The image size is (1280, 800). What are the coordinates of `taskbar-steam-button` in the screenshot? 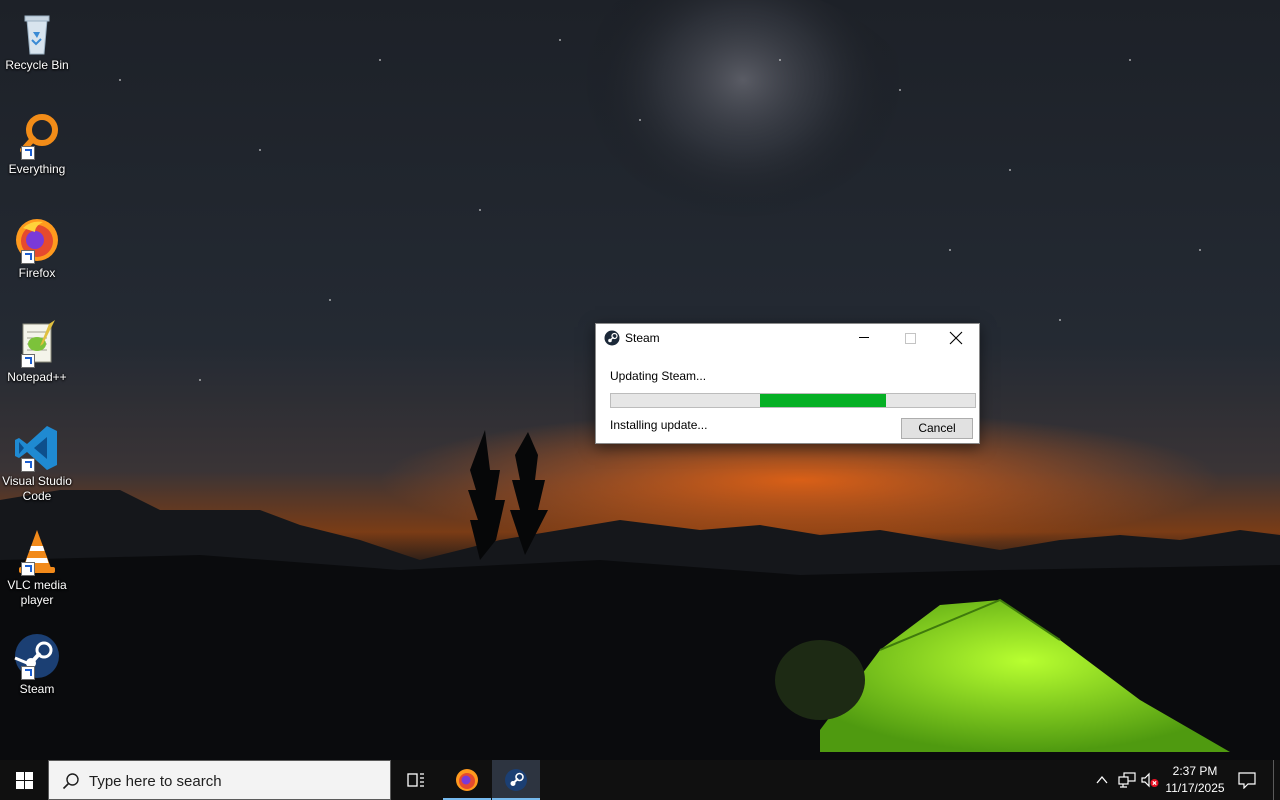 It's located at (516, 780).